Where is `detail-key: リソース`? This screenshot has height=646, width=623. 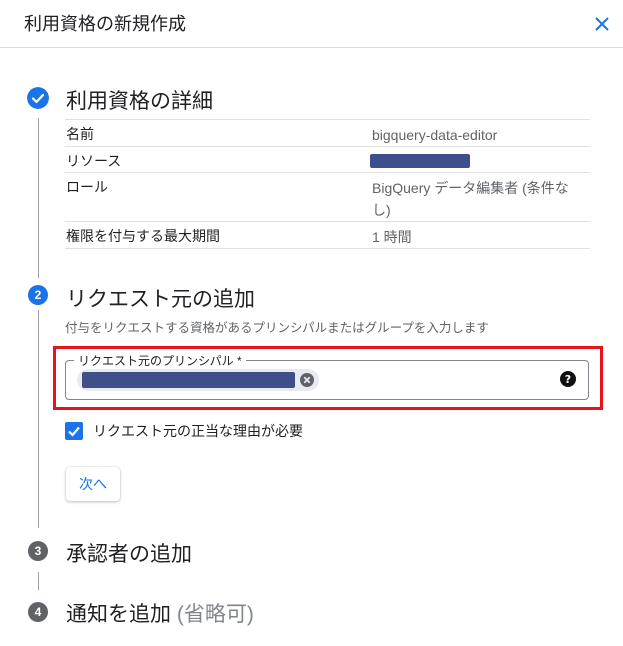 detail-key: リソース is located at coordinates (94, 161).